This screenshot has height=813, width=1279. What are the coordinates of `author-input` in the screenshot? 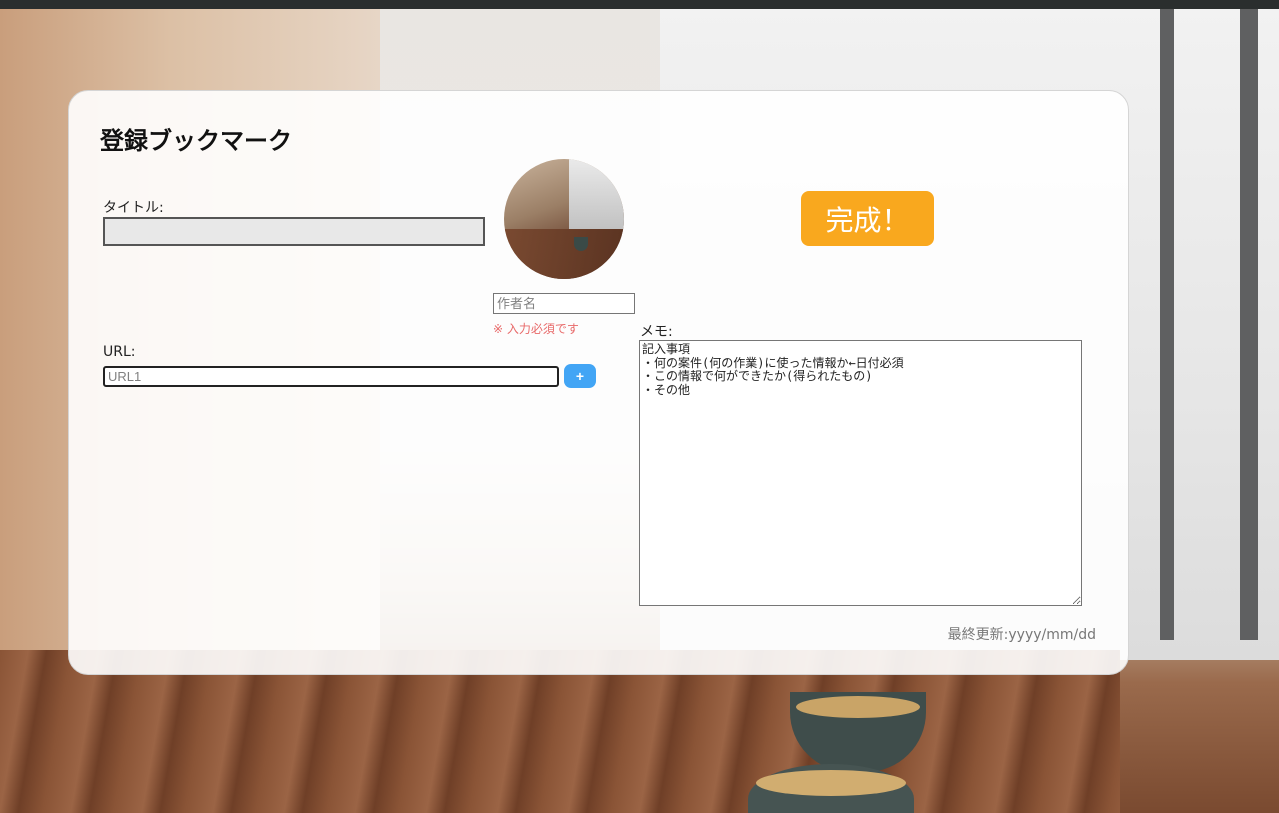 It's located at (564, 303).